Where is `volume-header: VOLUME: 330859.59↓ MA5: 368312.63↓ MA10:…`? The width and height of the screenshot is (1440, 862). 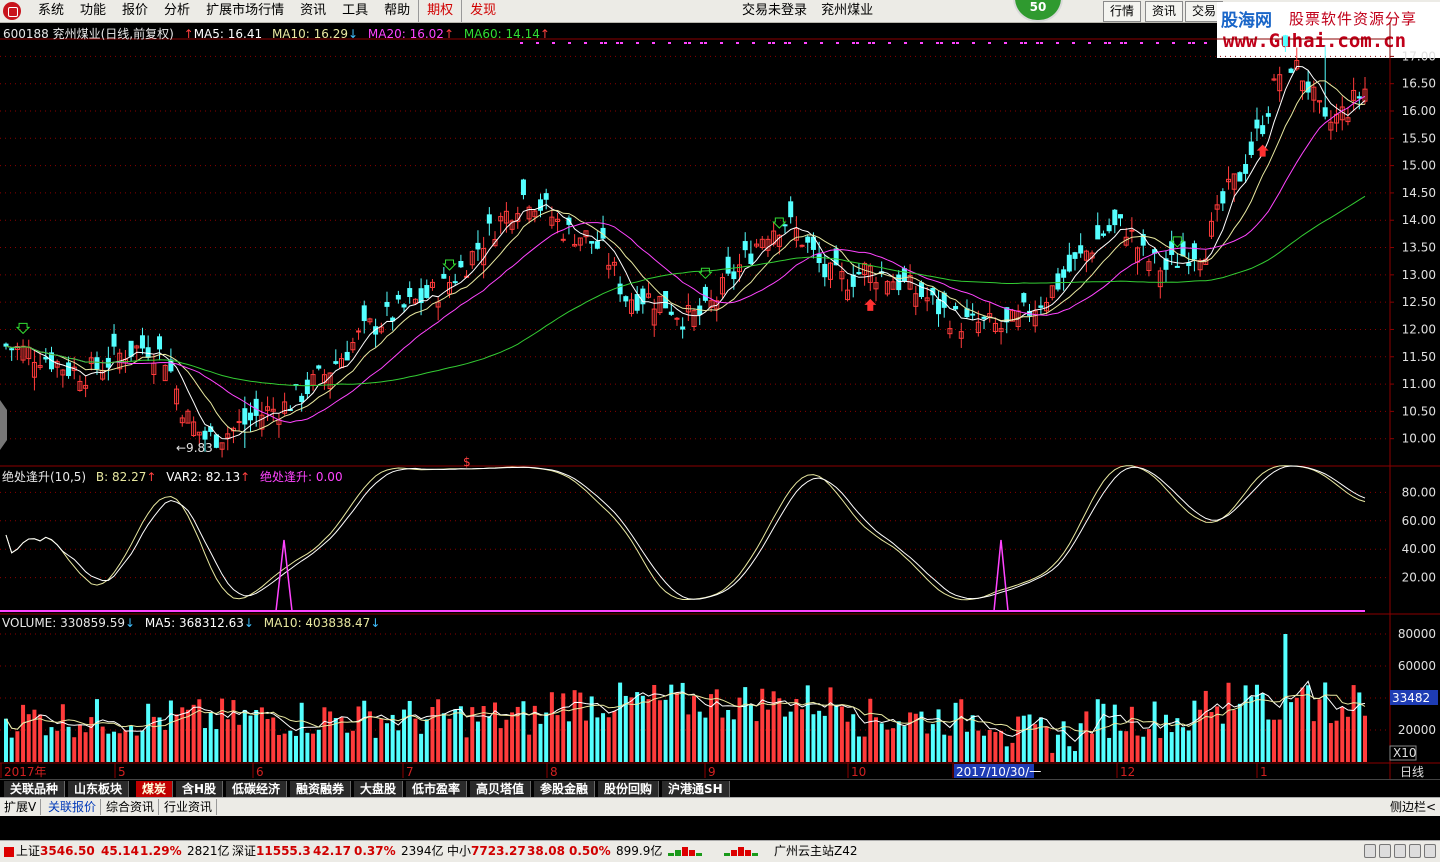
volume-header: VOLUME: 330859.59↓ MA5: 368312.63↓ MA10:… is located at coordinates (194, 623).